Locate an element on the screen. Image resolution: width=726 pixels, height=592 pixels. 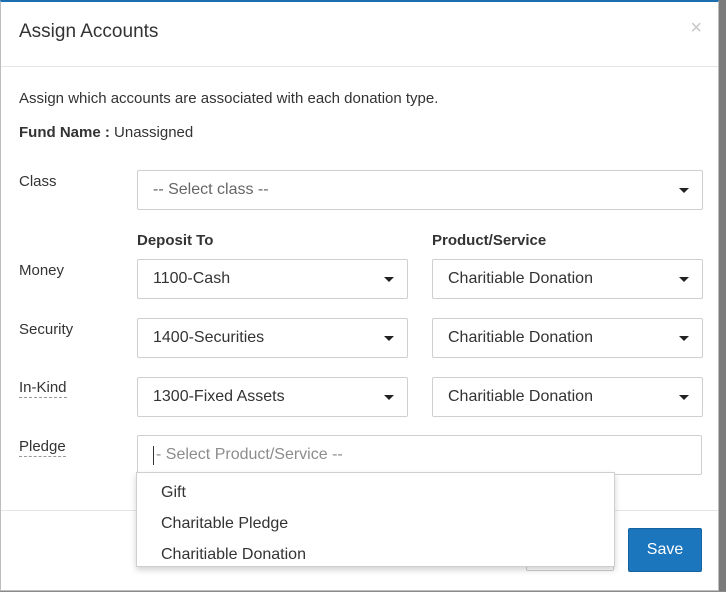
money-product-select: Charitiable Donation is located at coordinates (567, 279).